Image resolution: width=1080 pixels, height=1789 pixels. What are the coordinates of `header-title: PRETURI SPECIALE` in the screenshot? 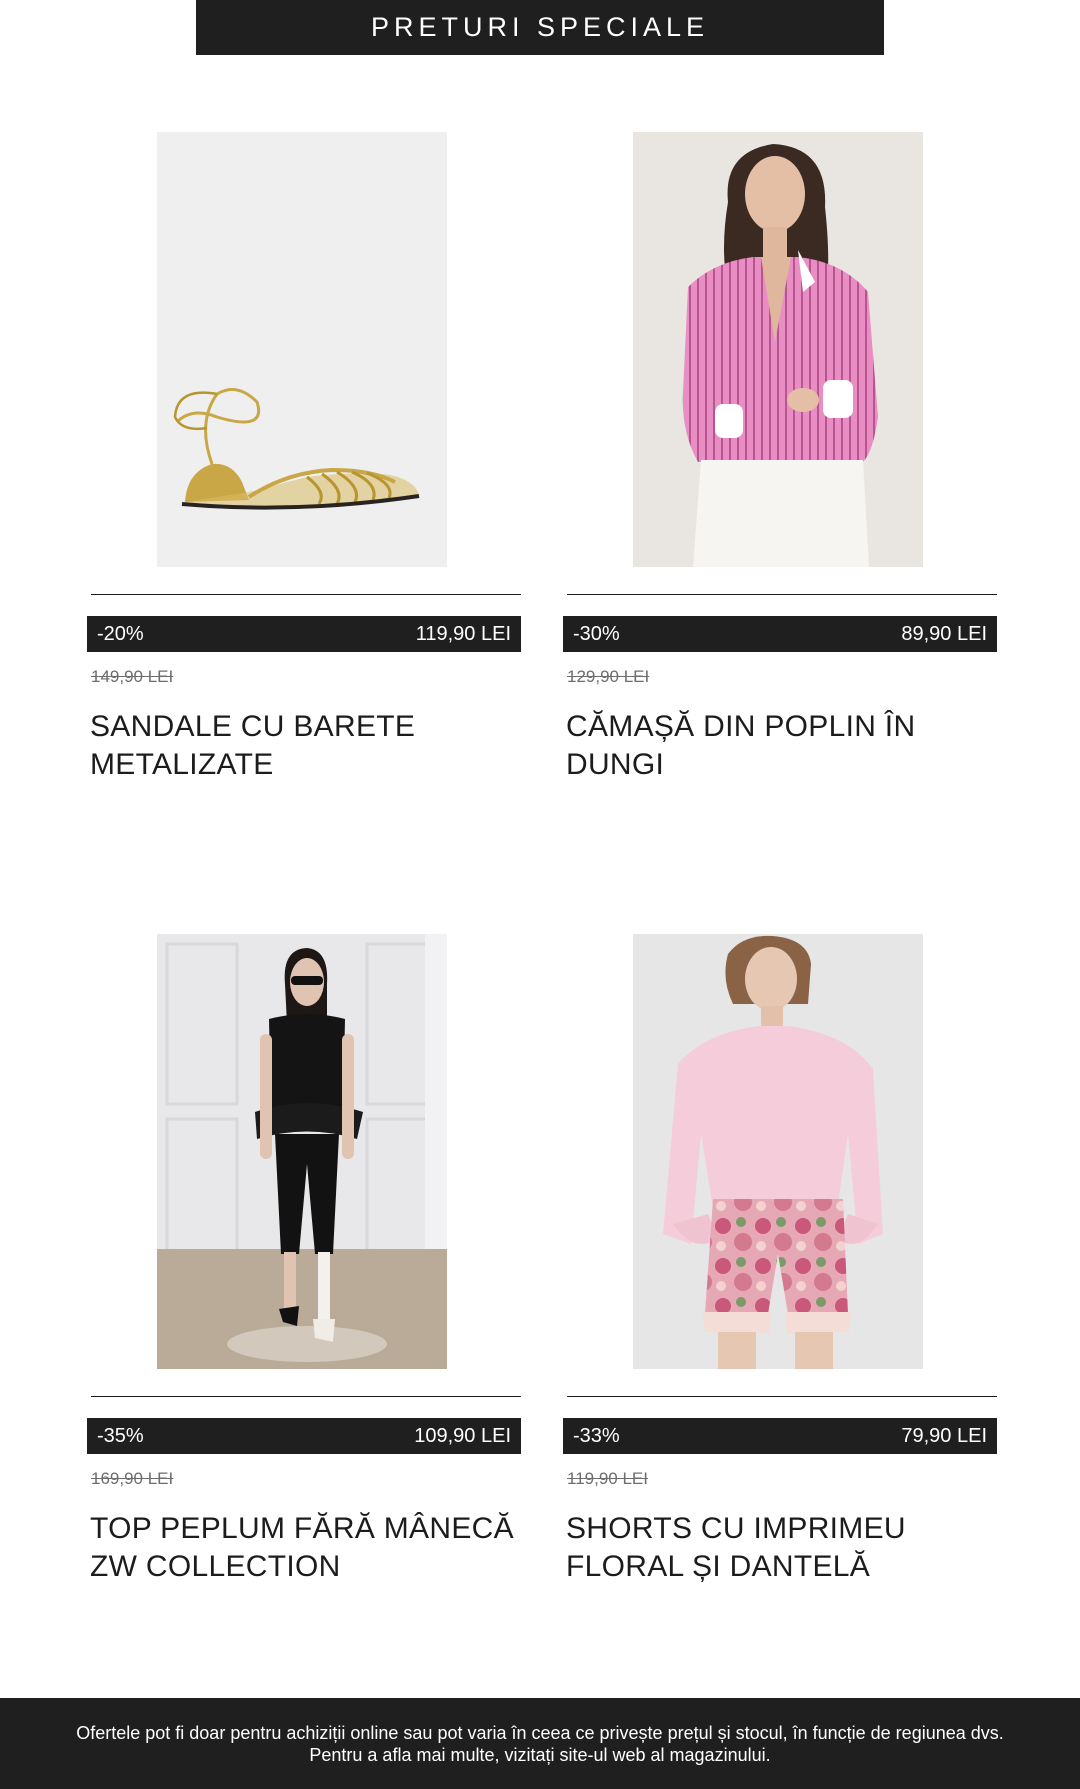 It's located at (540, 27).